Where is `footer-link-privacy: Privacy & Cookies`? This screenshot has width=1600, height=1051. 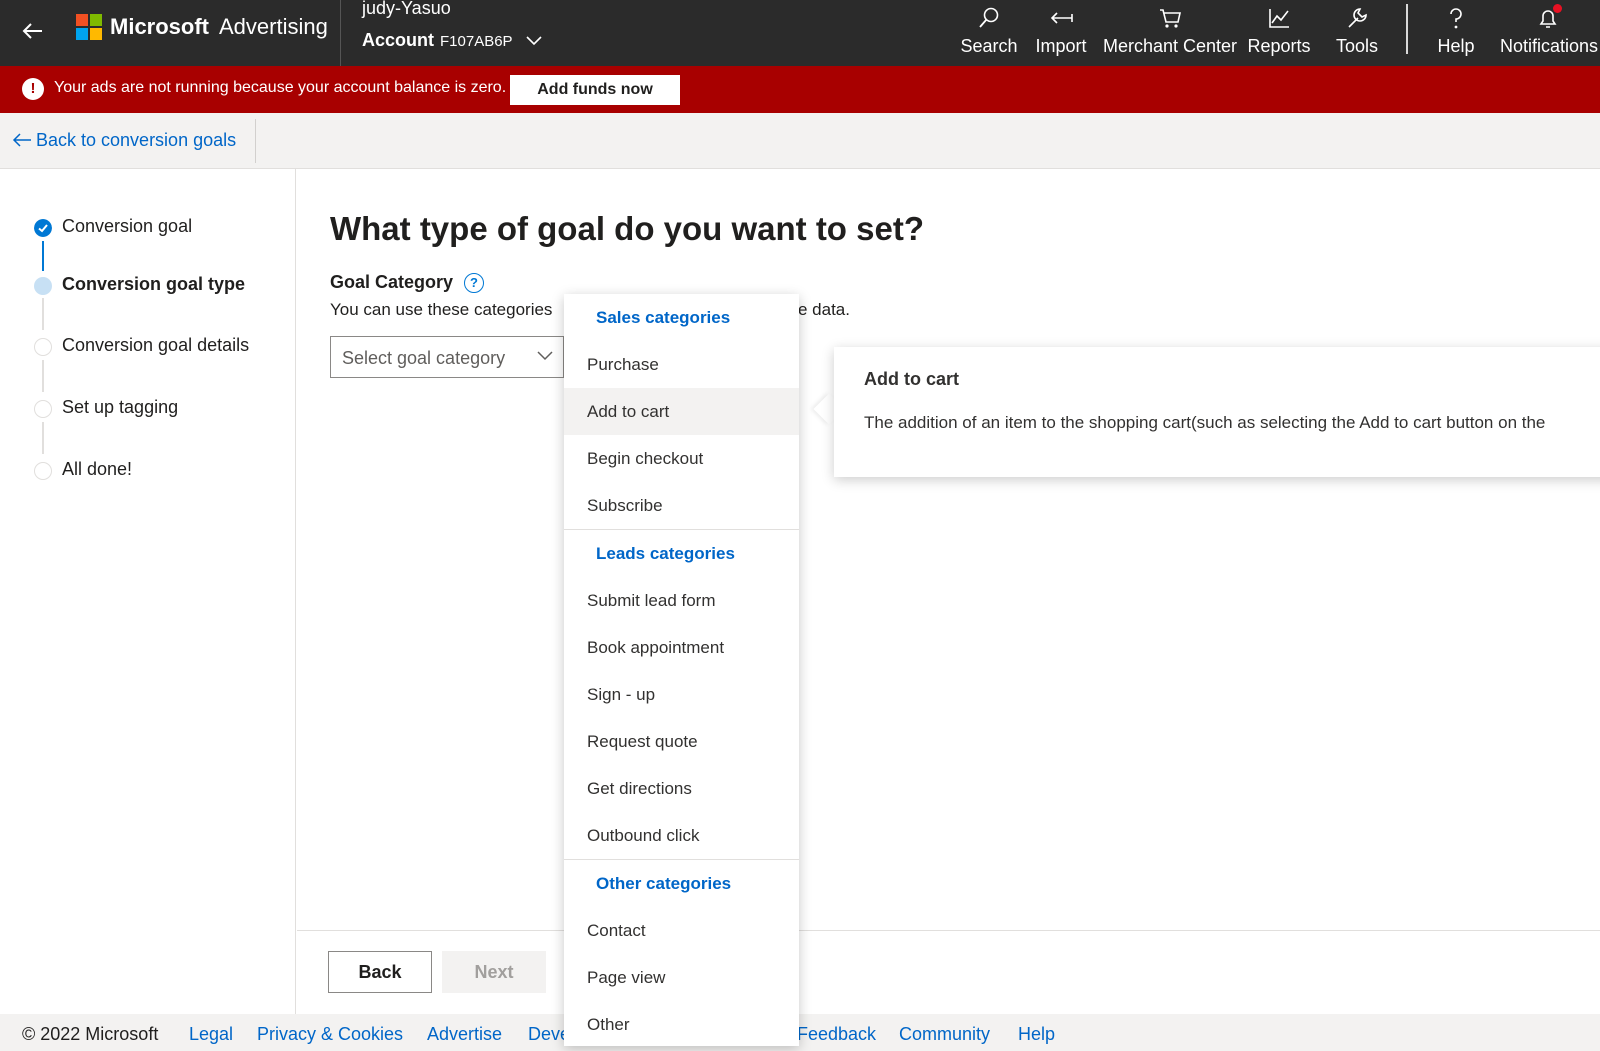 footer-link-privacy: Privacy & Cookies is located at coordinates (330, 1034).